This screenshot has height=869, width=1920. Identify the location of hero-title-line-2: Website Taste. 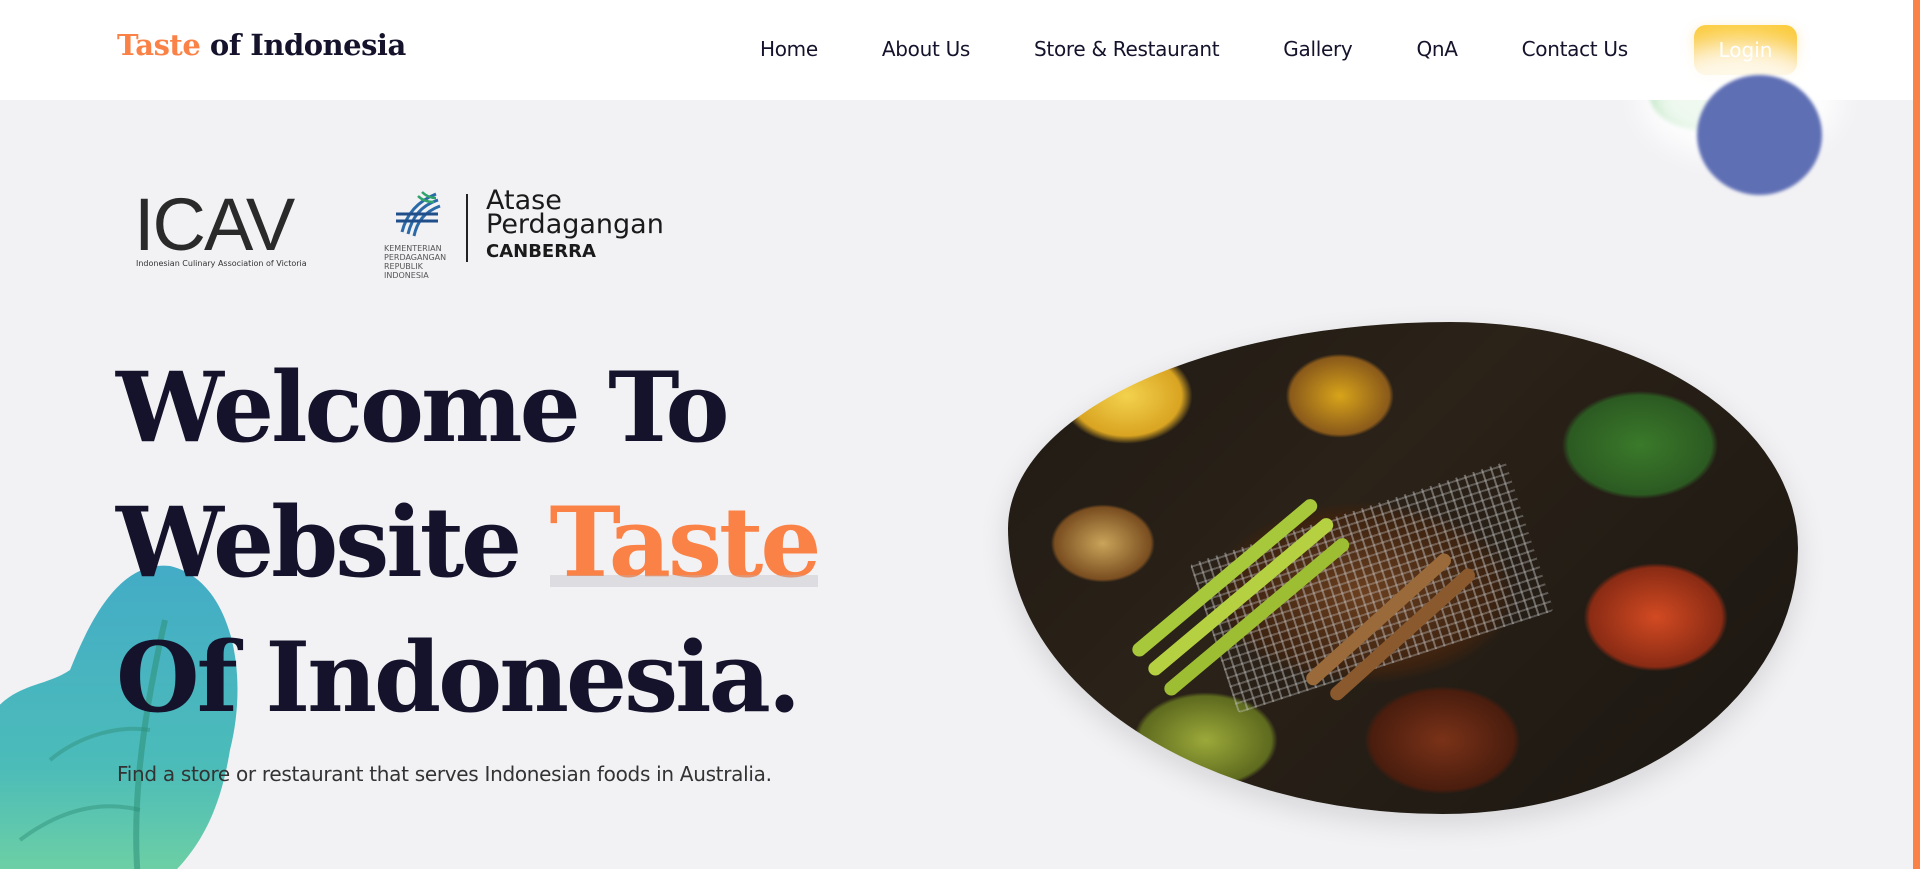
(469, 542).